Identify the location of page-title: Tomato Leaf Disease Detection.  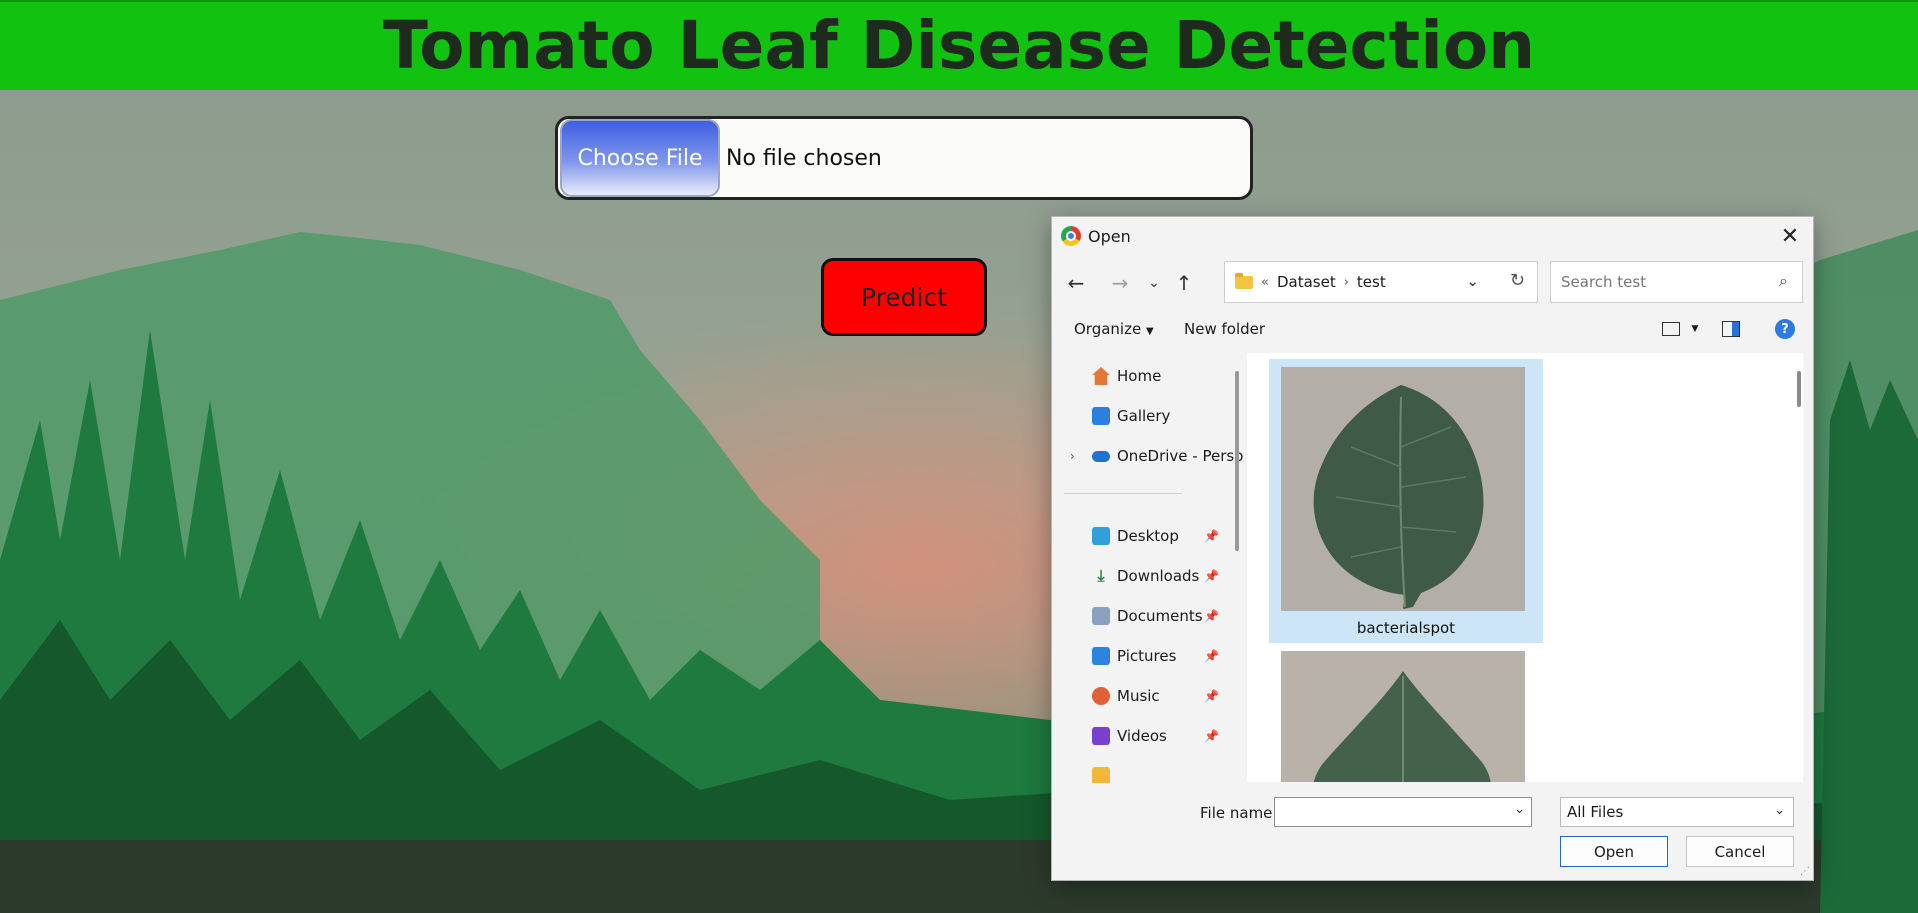
(959, 45).